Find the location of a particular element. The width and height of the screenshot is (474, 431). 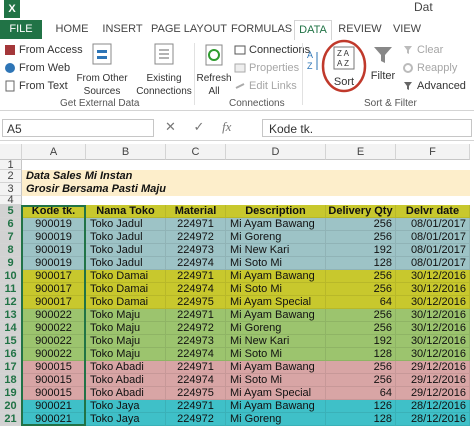

formula-input: Kode tk. is located at coordinates (367, 128).